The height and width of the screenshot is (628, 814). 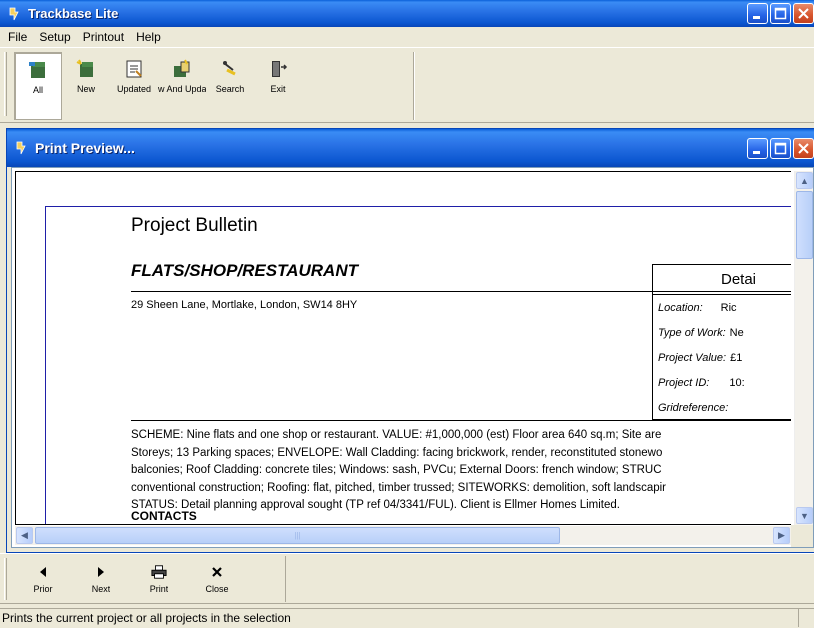 I want to click on scroll-down-button: ▼, so click(x=804, y=515).